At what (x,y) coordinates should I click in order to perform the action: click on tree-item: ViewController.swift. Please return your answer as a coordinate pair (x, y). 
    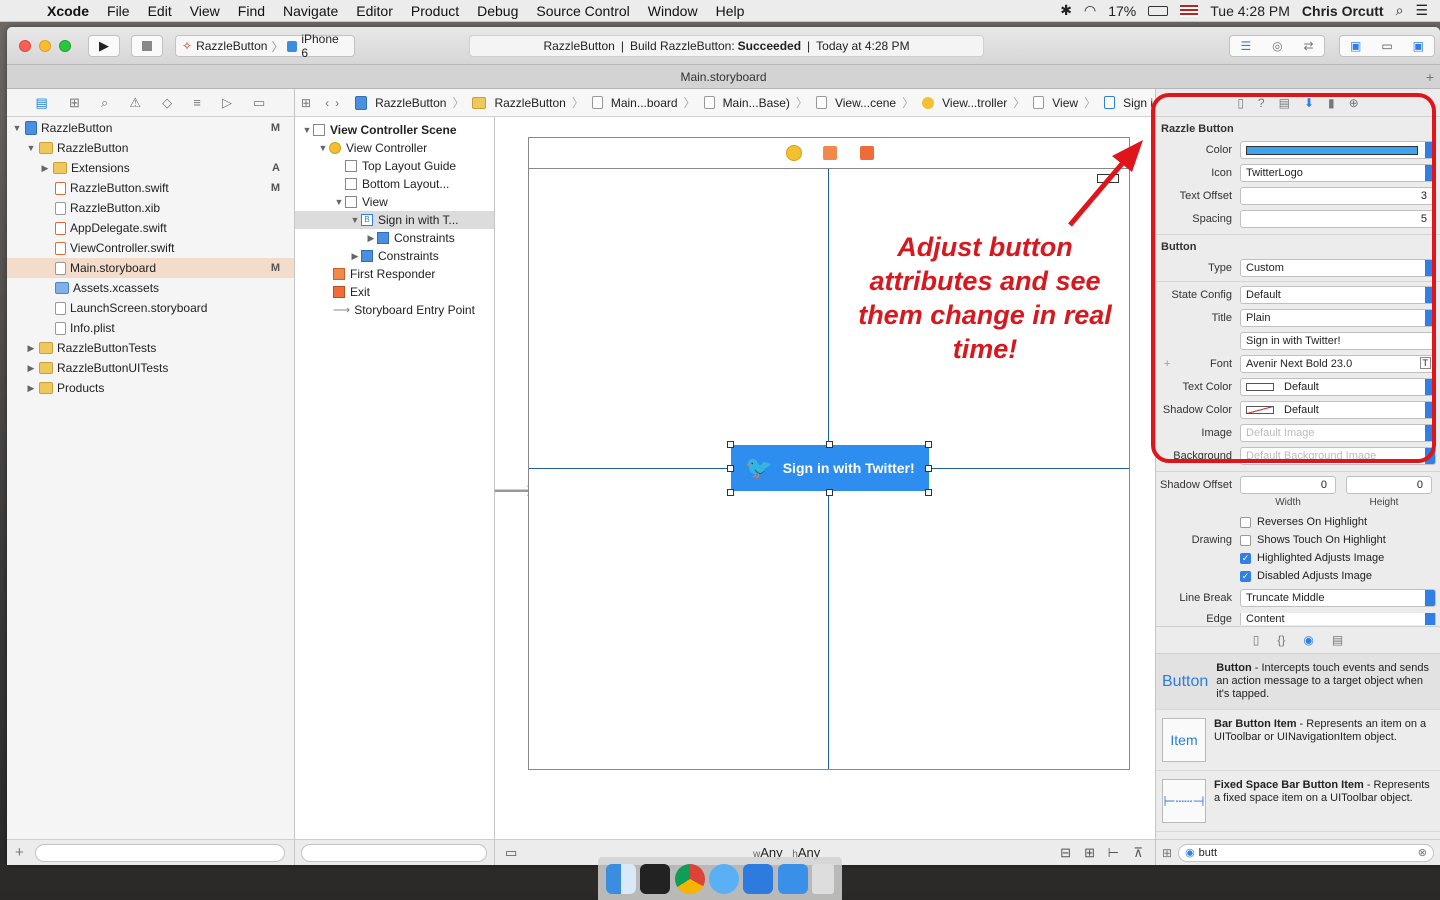
    Looking at the image, I should click on (150, 248).